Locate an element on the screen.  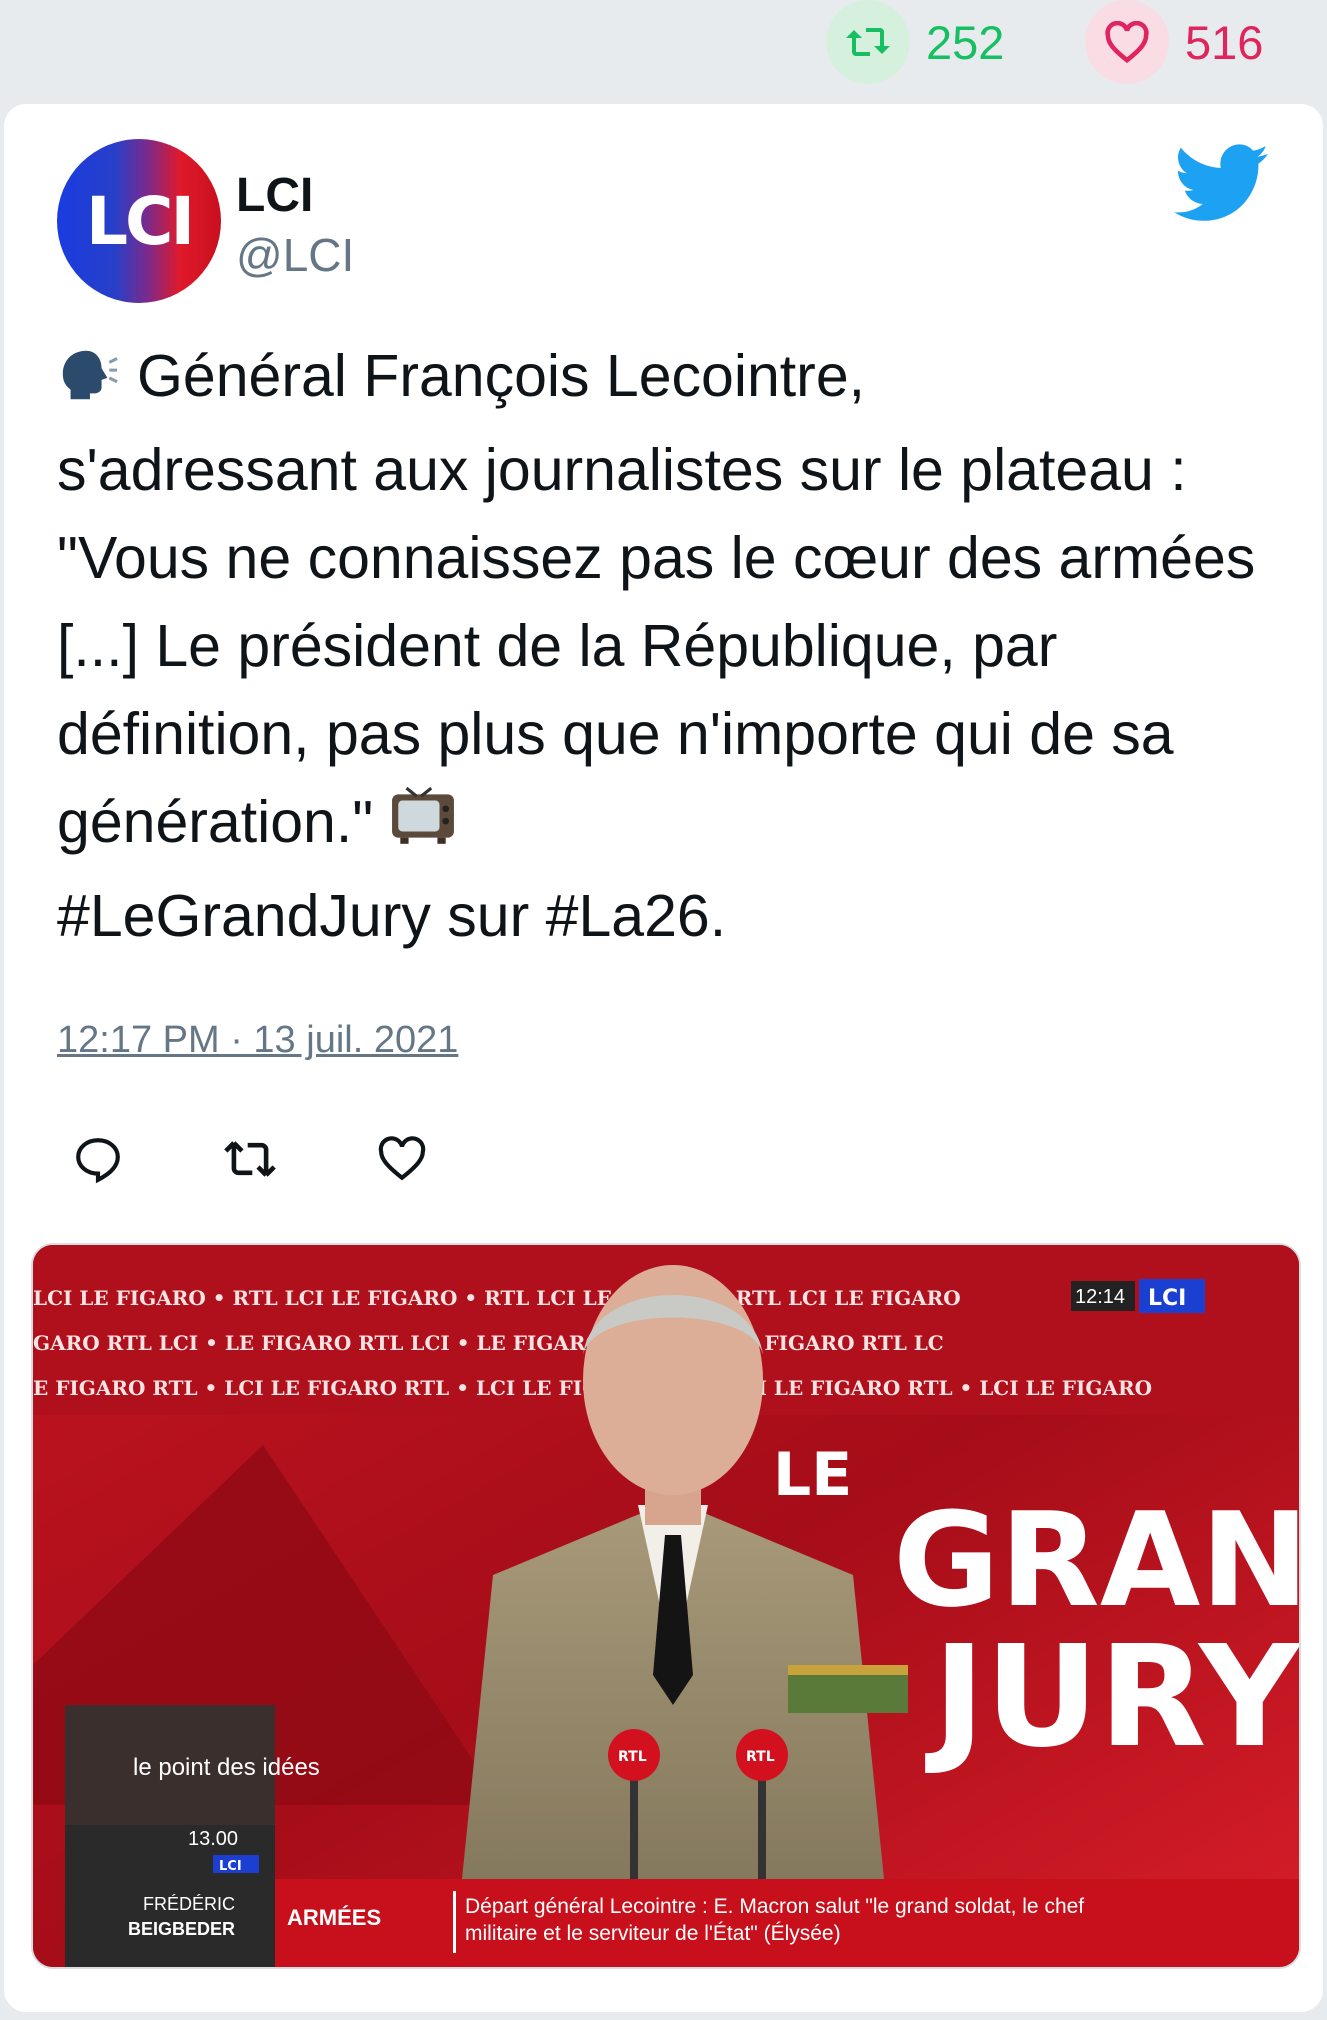
reply-icon is located at coordinates (98, 1159).